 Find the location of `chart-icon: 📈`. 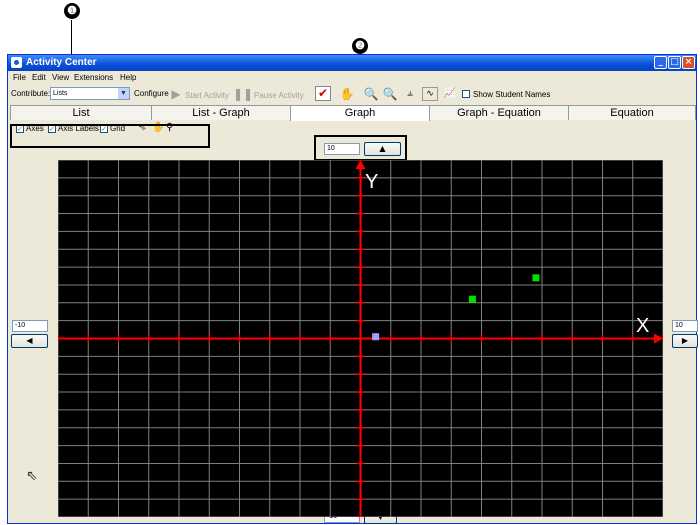

chart-icon: 📈 is located at coordinates (450, 94).